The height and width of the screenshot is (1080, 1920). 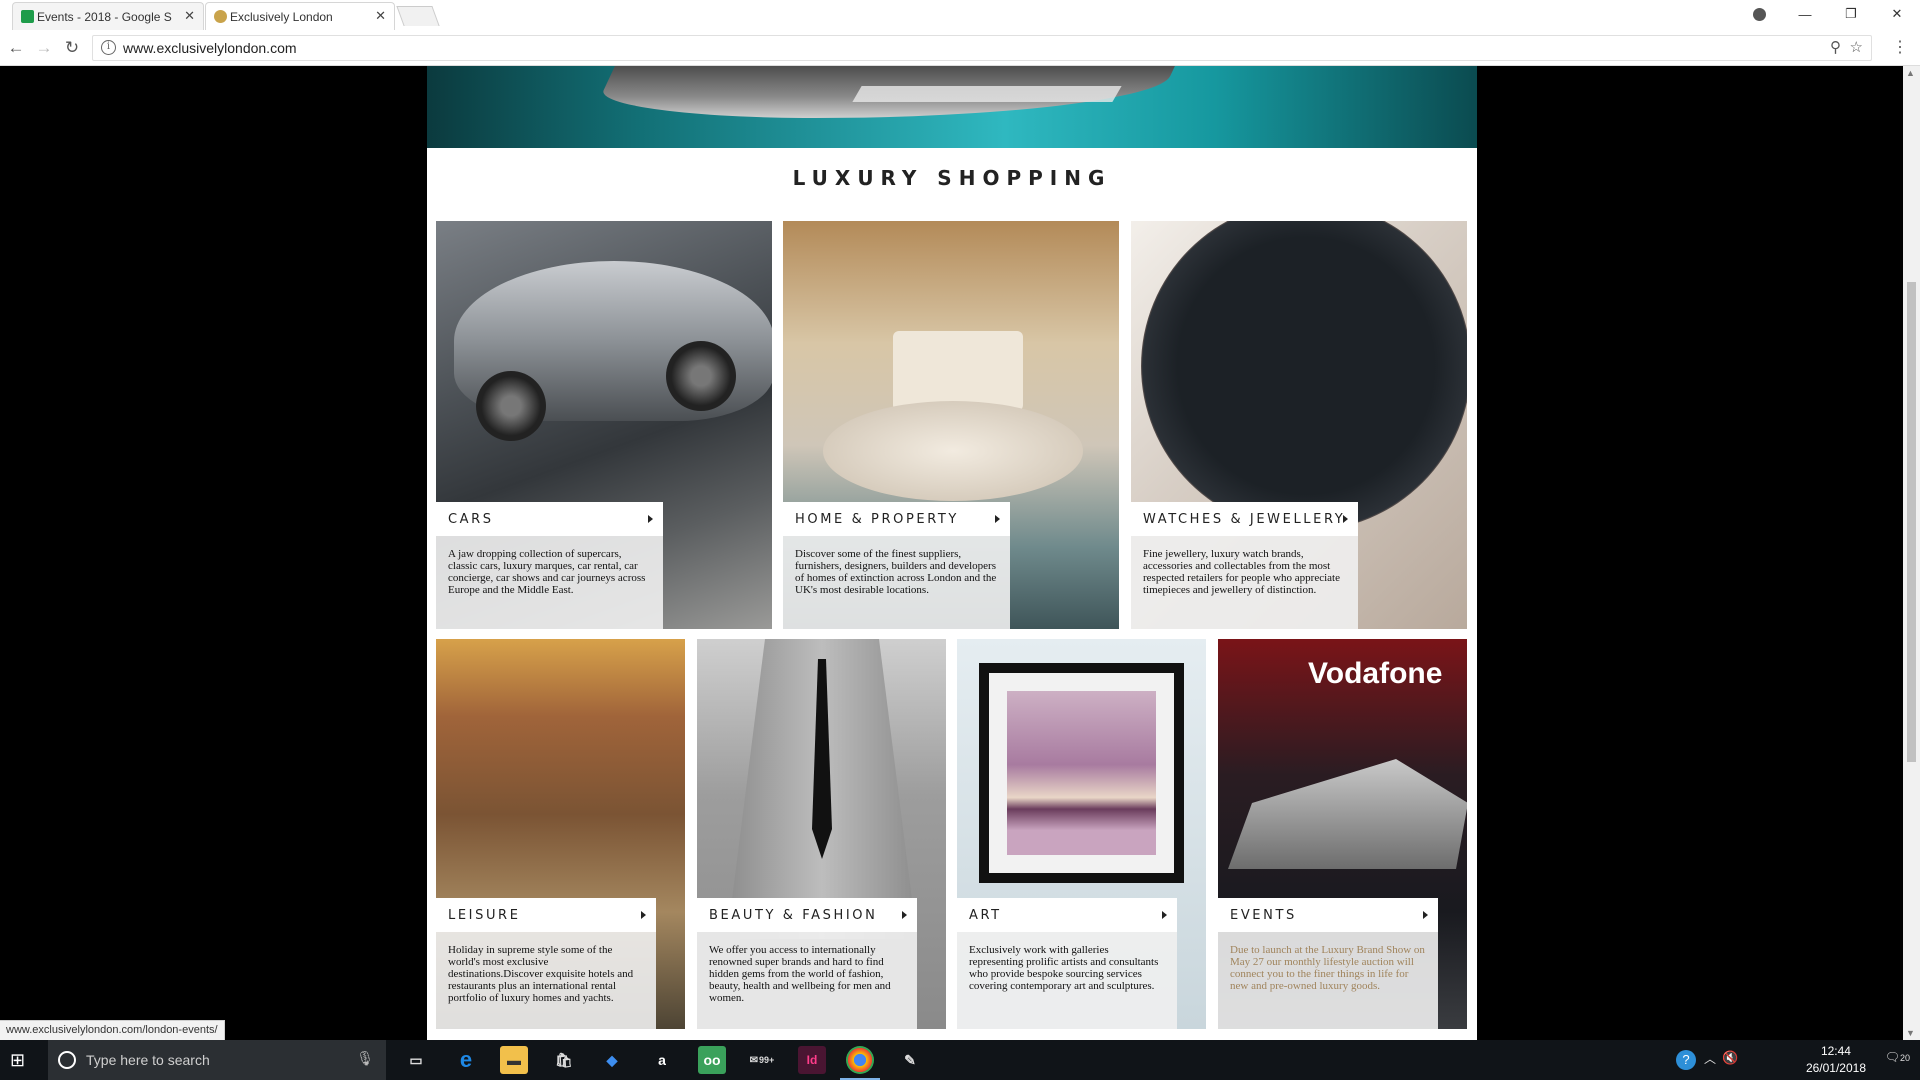 I want to click on task-view-icon: ▭, so click(x=416, y=1060).